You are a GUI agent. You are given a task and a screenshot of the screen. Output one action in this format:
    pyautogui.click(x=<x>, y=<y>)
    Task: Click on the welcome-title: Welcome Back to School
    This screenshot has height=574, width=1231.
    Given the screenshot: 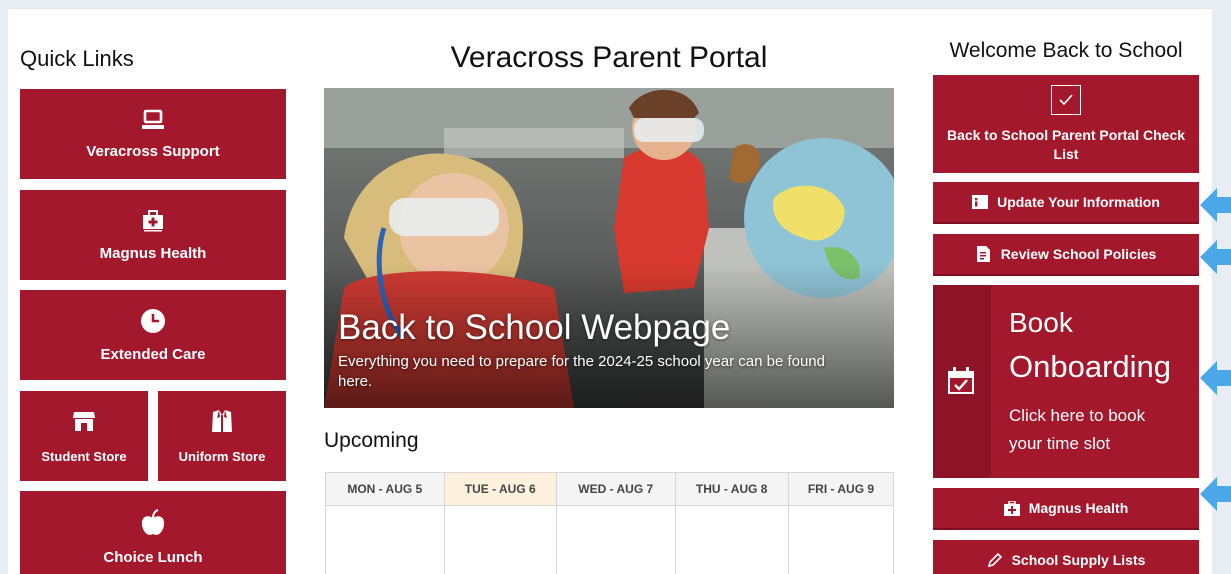 What is the action you would take?
    pyautogui.click(x=1066, y=50)
    